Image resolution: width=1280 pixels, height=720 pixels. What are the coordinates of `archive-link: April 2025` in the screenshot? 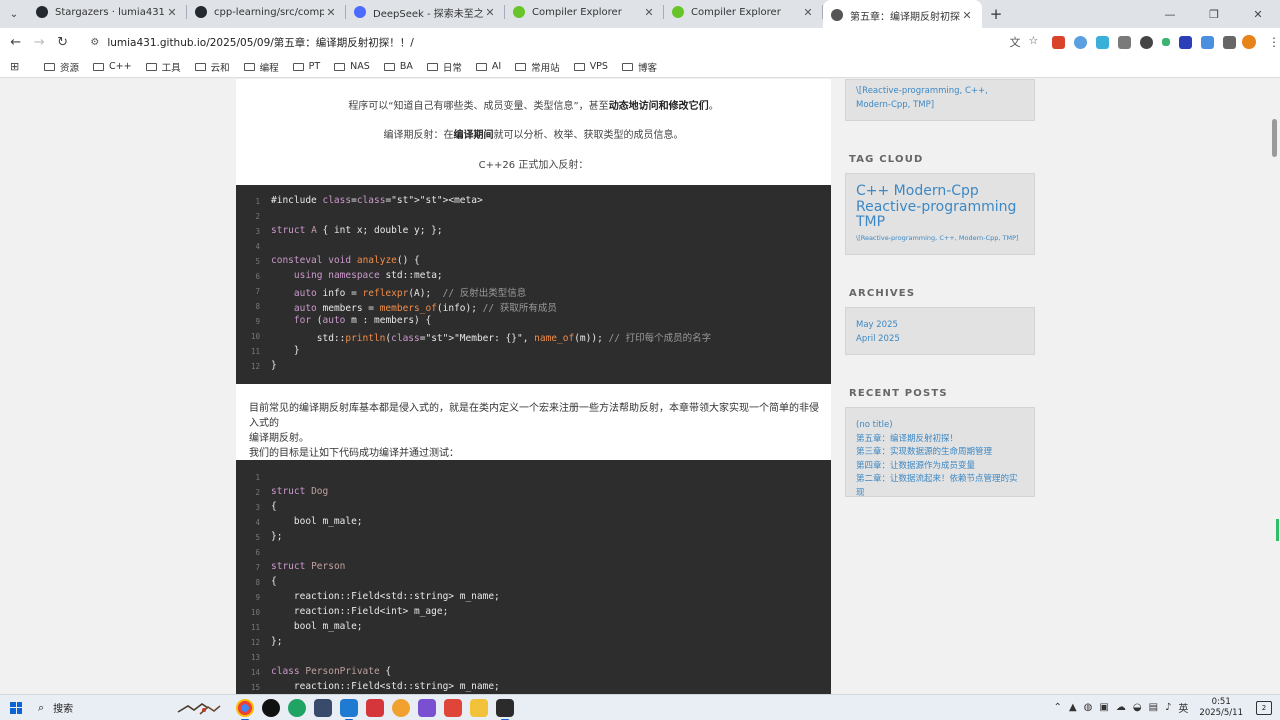 It's located at (940, 340).